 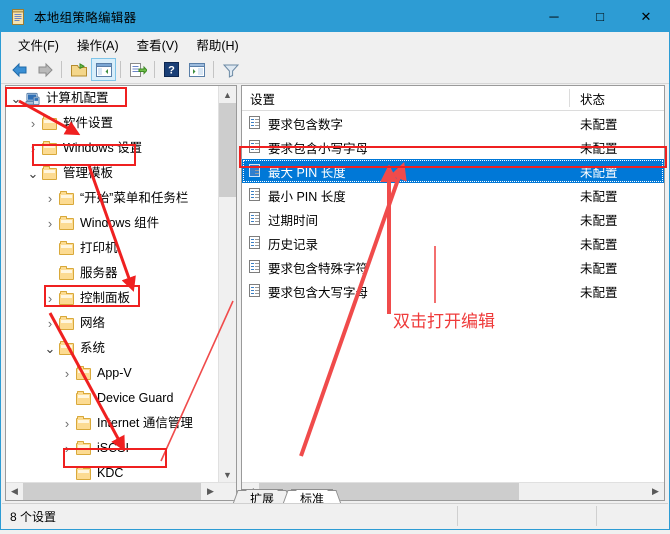 What do you see at coordinates (112, 123) in the screenshot?
I see `tree-item: › 软件设置` at bounding box center [112, 123].